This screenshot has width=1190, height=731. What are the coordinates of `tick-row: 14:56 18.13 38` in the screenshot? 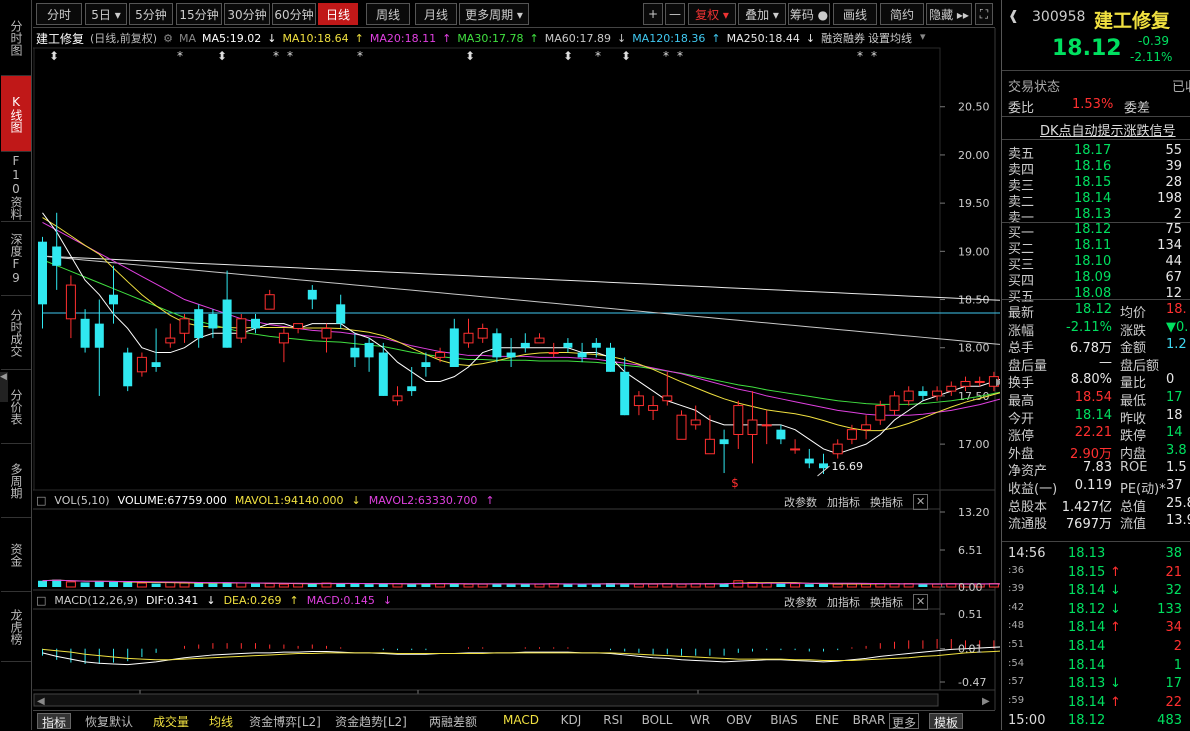 It's located at (1098, 554).